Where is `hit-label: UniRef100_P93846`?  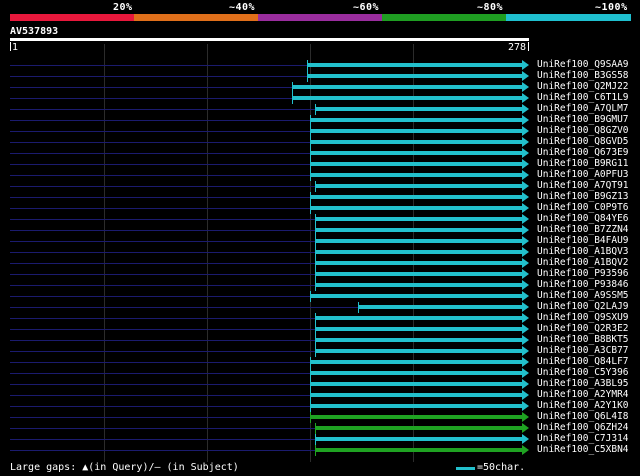
hit-label: UniRef100_P93846 is located at coordinates (583, 284).